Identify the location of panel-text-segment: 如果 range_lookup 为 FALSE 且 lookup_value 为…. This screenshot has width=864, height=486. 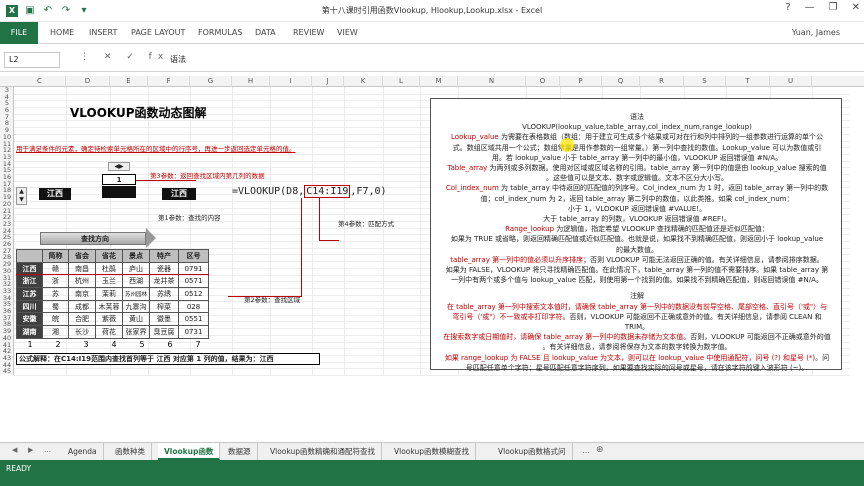
(630, 357).